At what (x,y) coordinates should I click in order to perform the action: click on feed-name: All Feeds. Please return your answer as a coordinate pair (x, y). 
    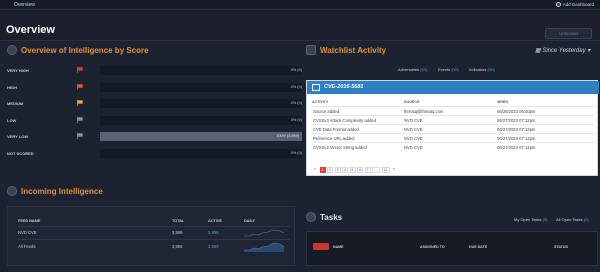
    Looking at the image, I should click on (26, 246).